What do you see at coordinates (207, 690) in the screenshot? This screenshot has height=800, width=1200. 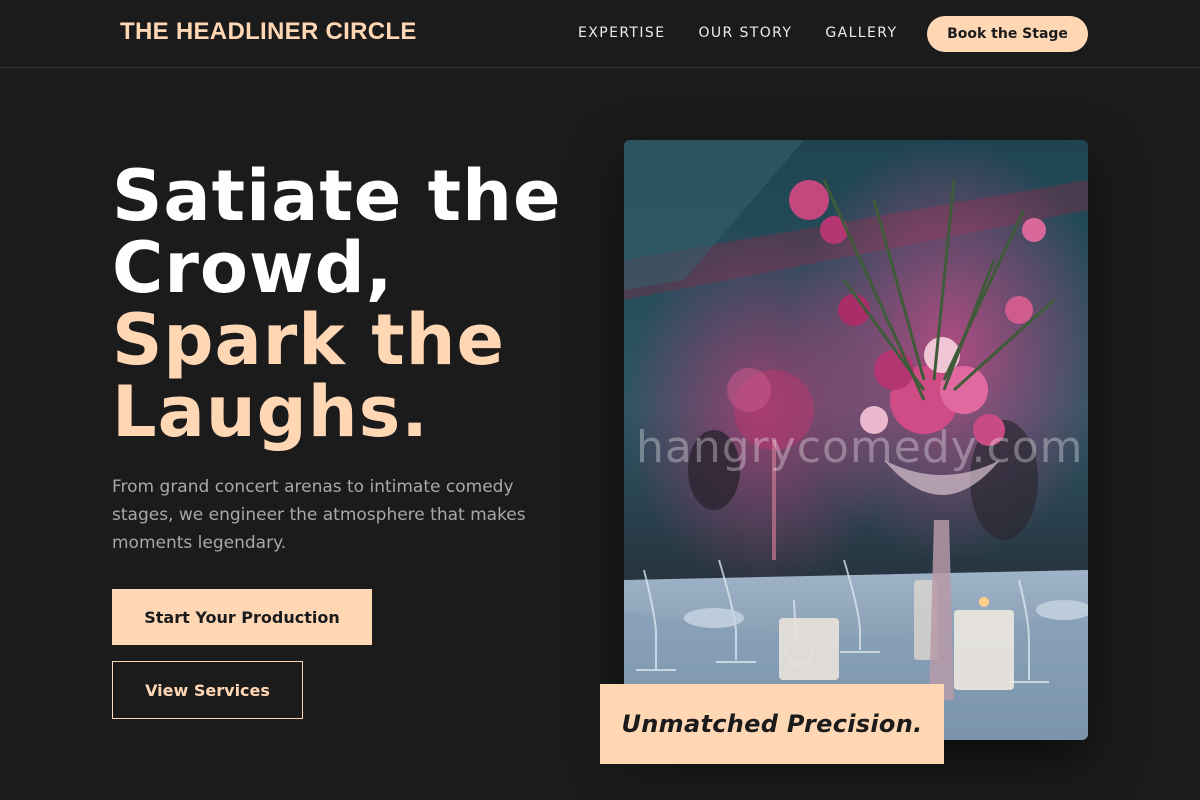 I see `view-services-button: View Services` at bounding box center [207, 690].